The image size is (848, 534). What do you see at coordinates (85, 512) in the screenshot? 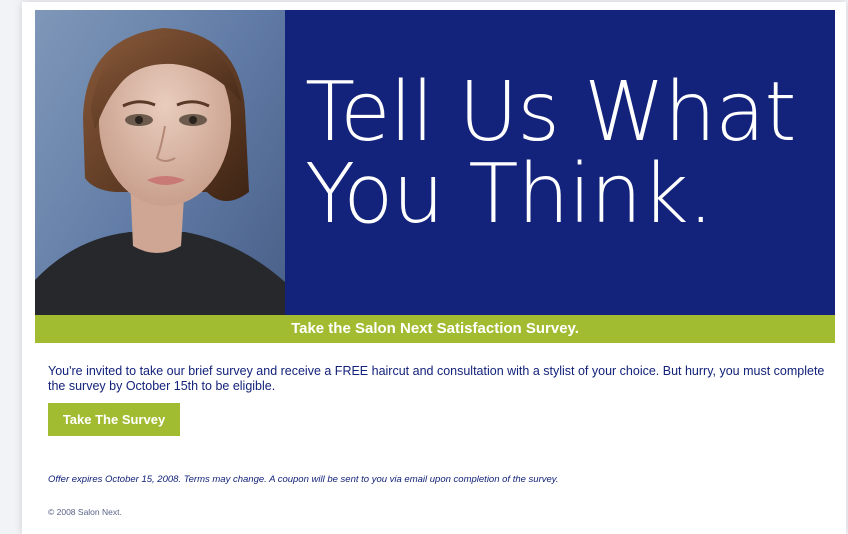
I see `copyright-text: © 2008 Salon Next.` at bounding box center [85, 512].